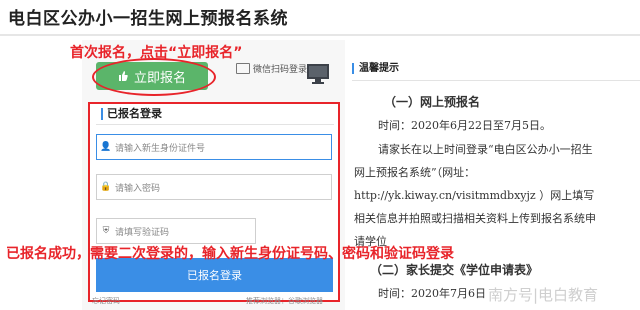 The image size is (640, 310). What do you see at coordinates (142, 232) in the screenshot?
I see `captcha-placeholder: 请填写验证码` at bounding box center [142, 232].